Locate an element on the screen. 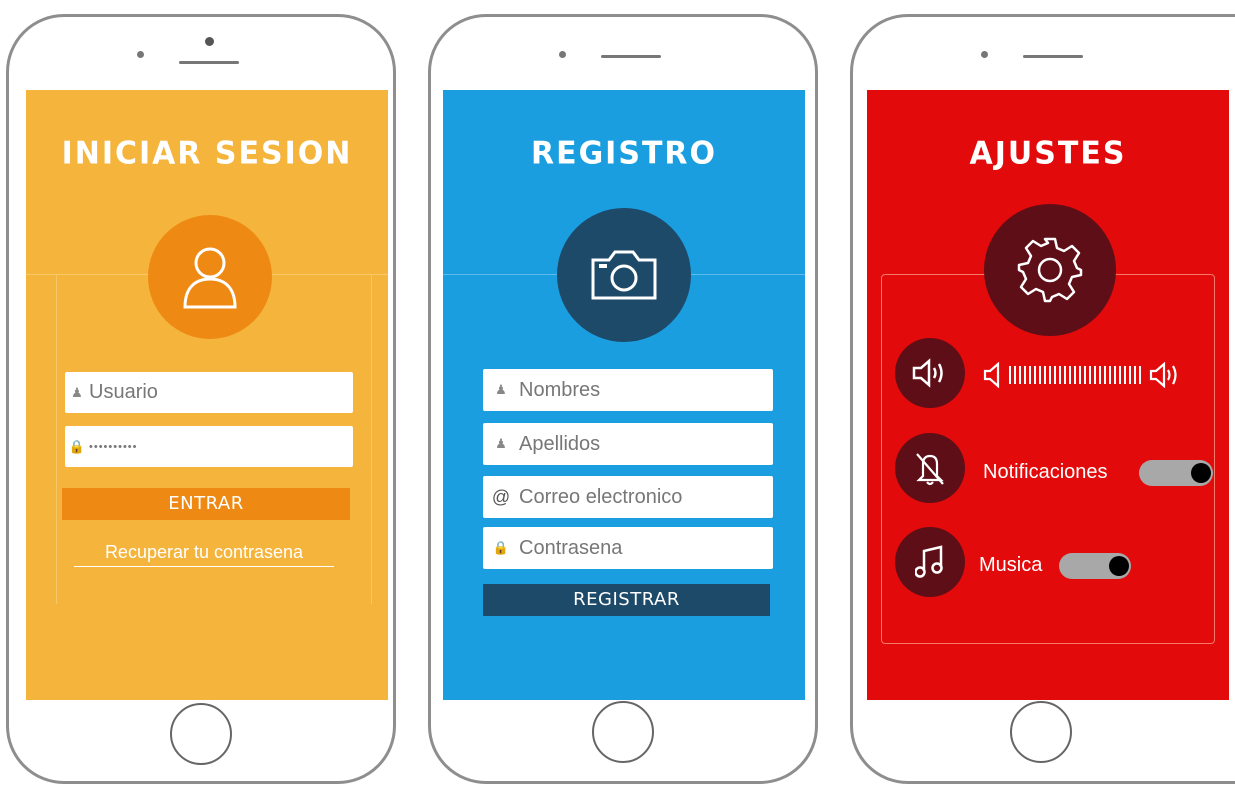  user-avatar-circle is located at coordinates (210, 277).